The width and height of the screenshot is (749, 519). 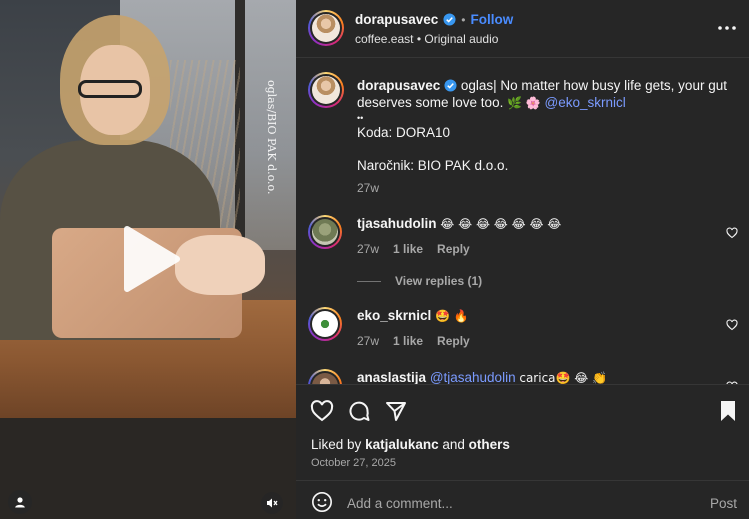 What do you see at coordinates (492, 19) in the screenshot?
I see `follow-button: Follow` at bounding box center [492, 19].